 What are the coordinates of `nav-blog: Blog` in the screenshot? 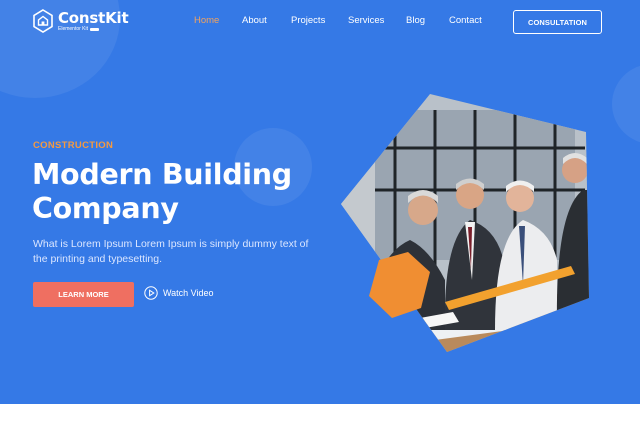 It's located at (415, 20).